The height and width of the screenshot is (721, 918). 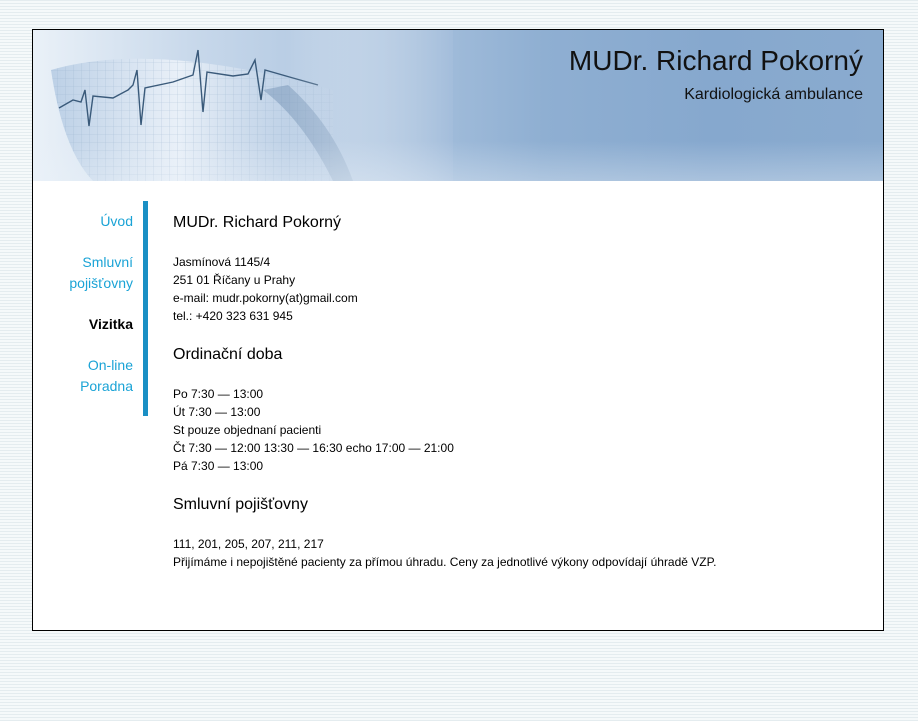 I want to click on nav-item-label: Smluvní, so click(x=107, y=262).